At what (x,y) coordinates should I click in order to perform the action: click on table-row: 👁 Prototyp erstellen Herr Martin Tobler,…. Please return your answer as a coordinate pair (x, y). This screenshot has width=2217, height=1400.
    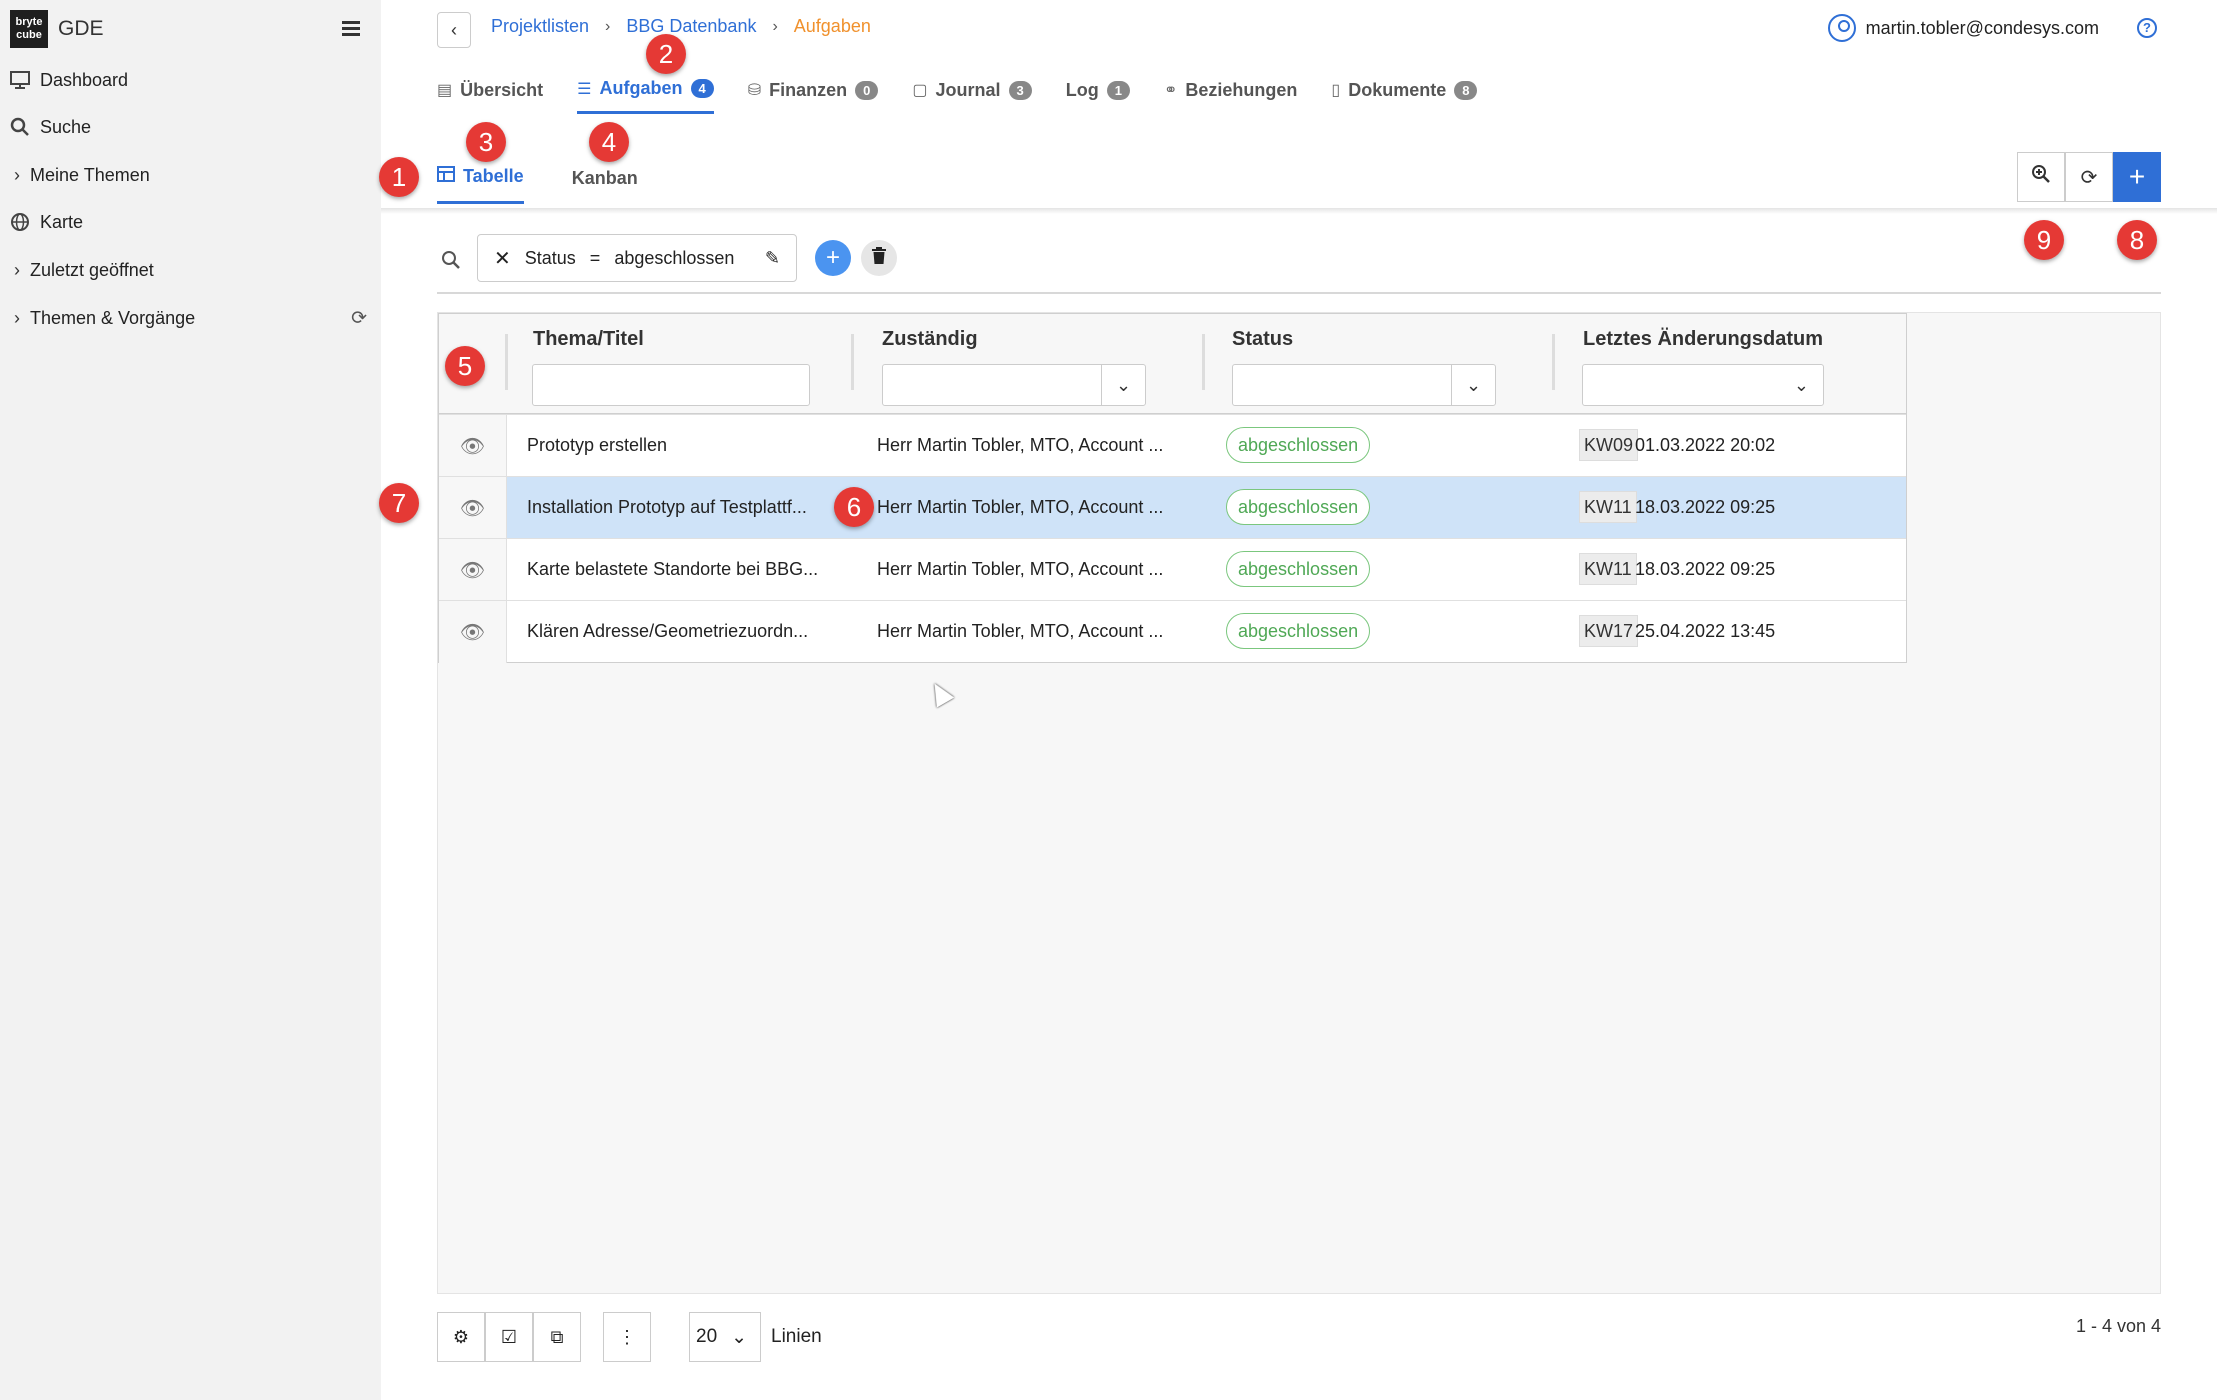
    Looking at the image, I should click on (1172, 445).